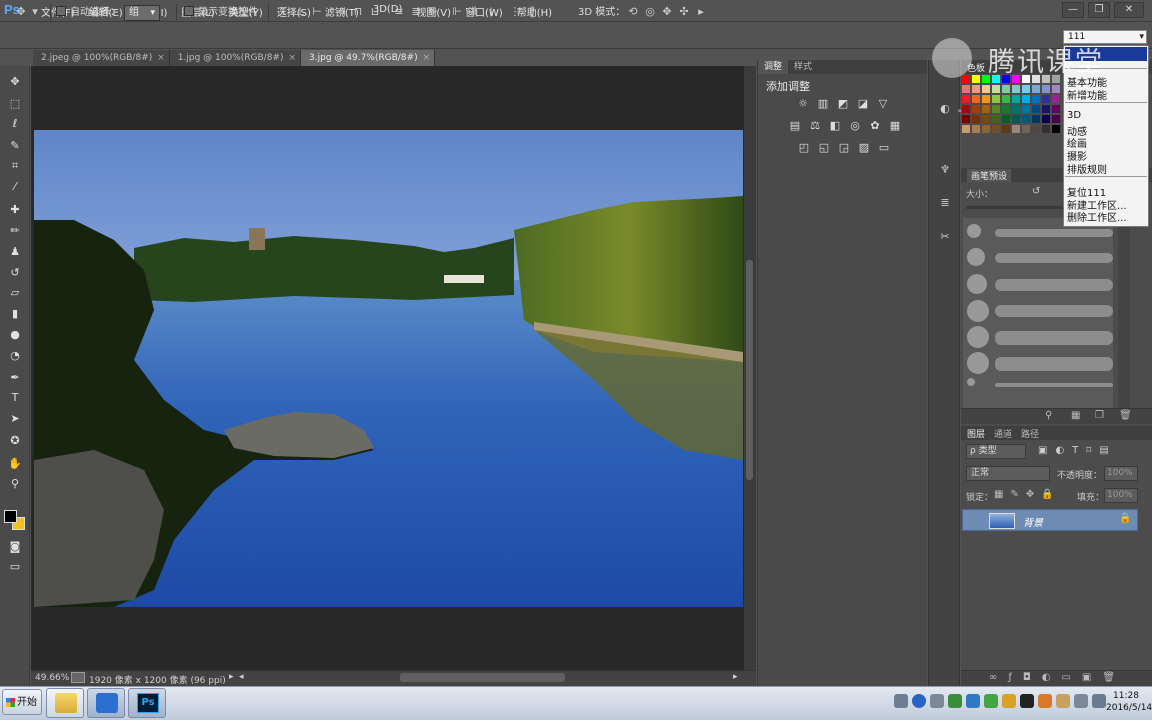  I want to click on scroll-right-icon: ▸, so click(735, 677).